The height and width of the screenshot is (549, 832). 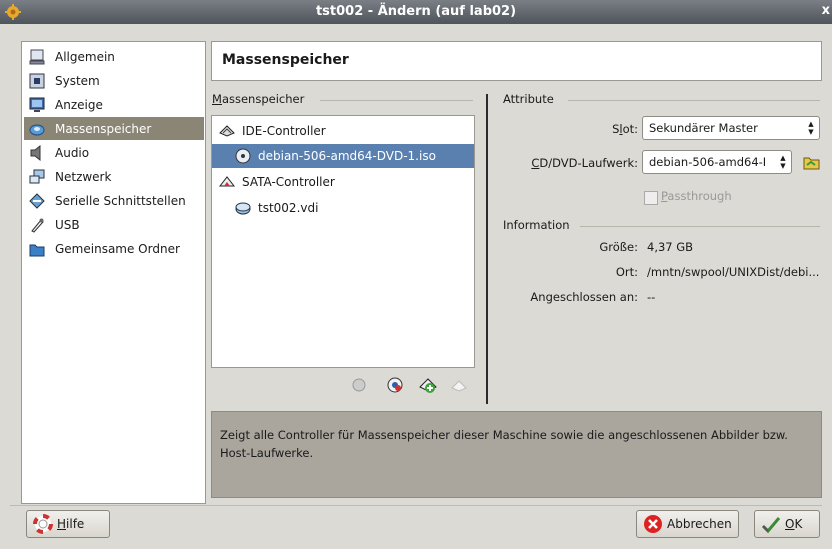 I want to click on ide-controller-icon, so click(x=227, y=131).